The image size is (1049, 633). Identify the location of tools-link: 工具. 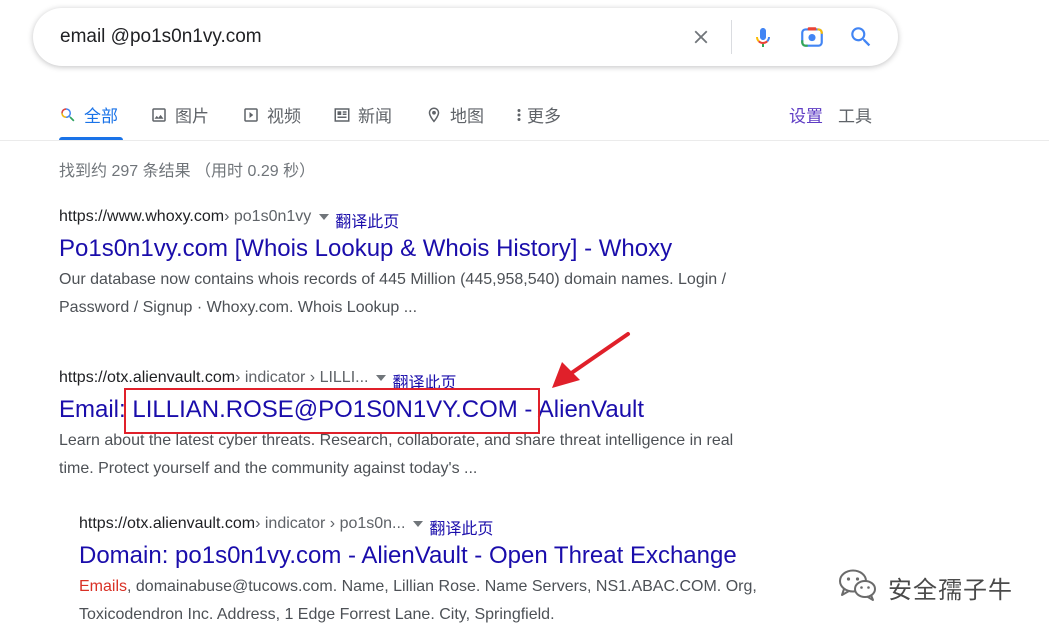
(855, 114).